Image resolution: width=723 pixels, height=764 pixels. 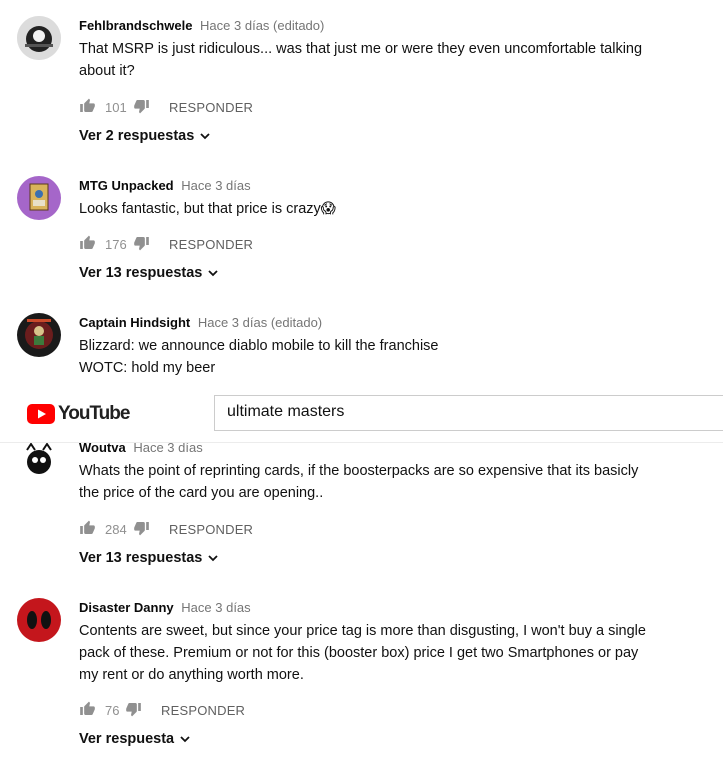 What do you see at coordinates (112, 710) in the screenshot?
I see `like-count: 76` at bounding box center [112, 710].